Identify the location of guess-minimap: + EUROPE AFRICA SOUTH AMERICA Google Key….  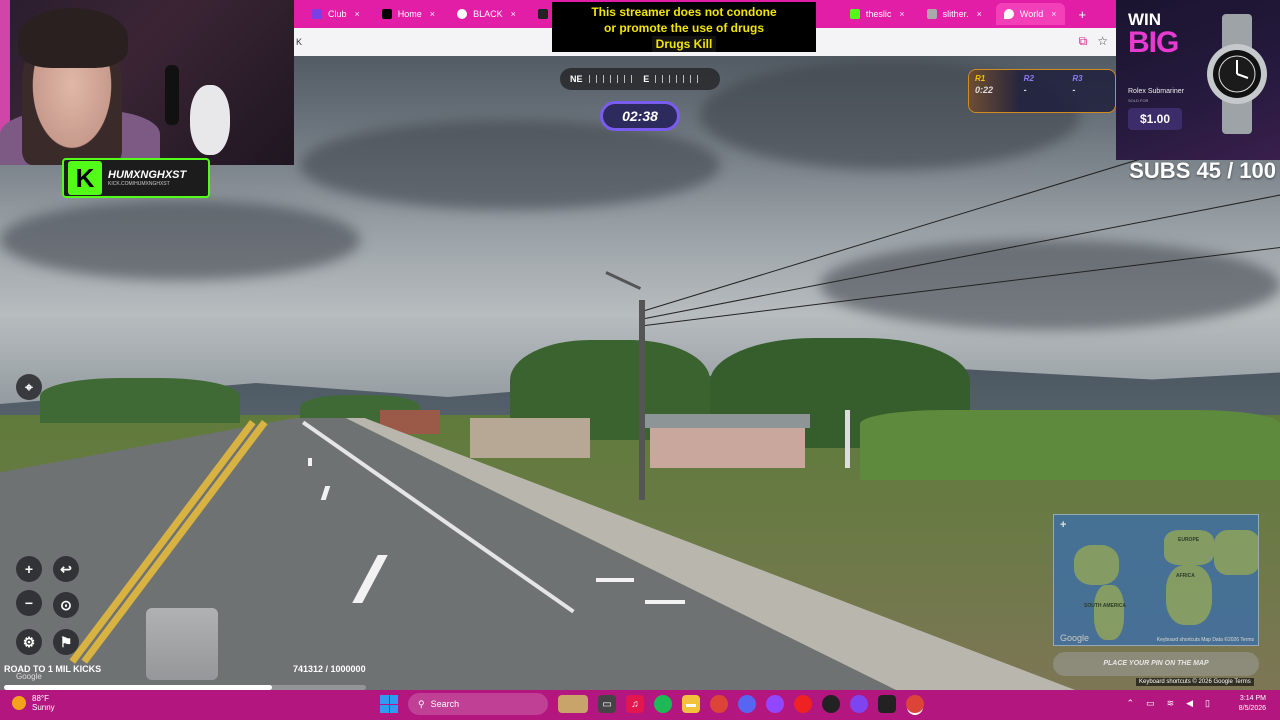
(1156, 580).